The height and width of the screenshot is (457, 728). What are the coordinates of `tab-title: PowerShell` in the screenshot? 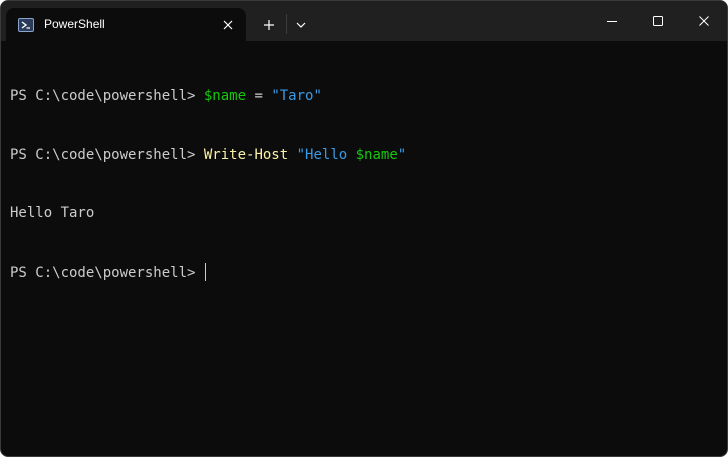 It's located at (74, 24).